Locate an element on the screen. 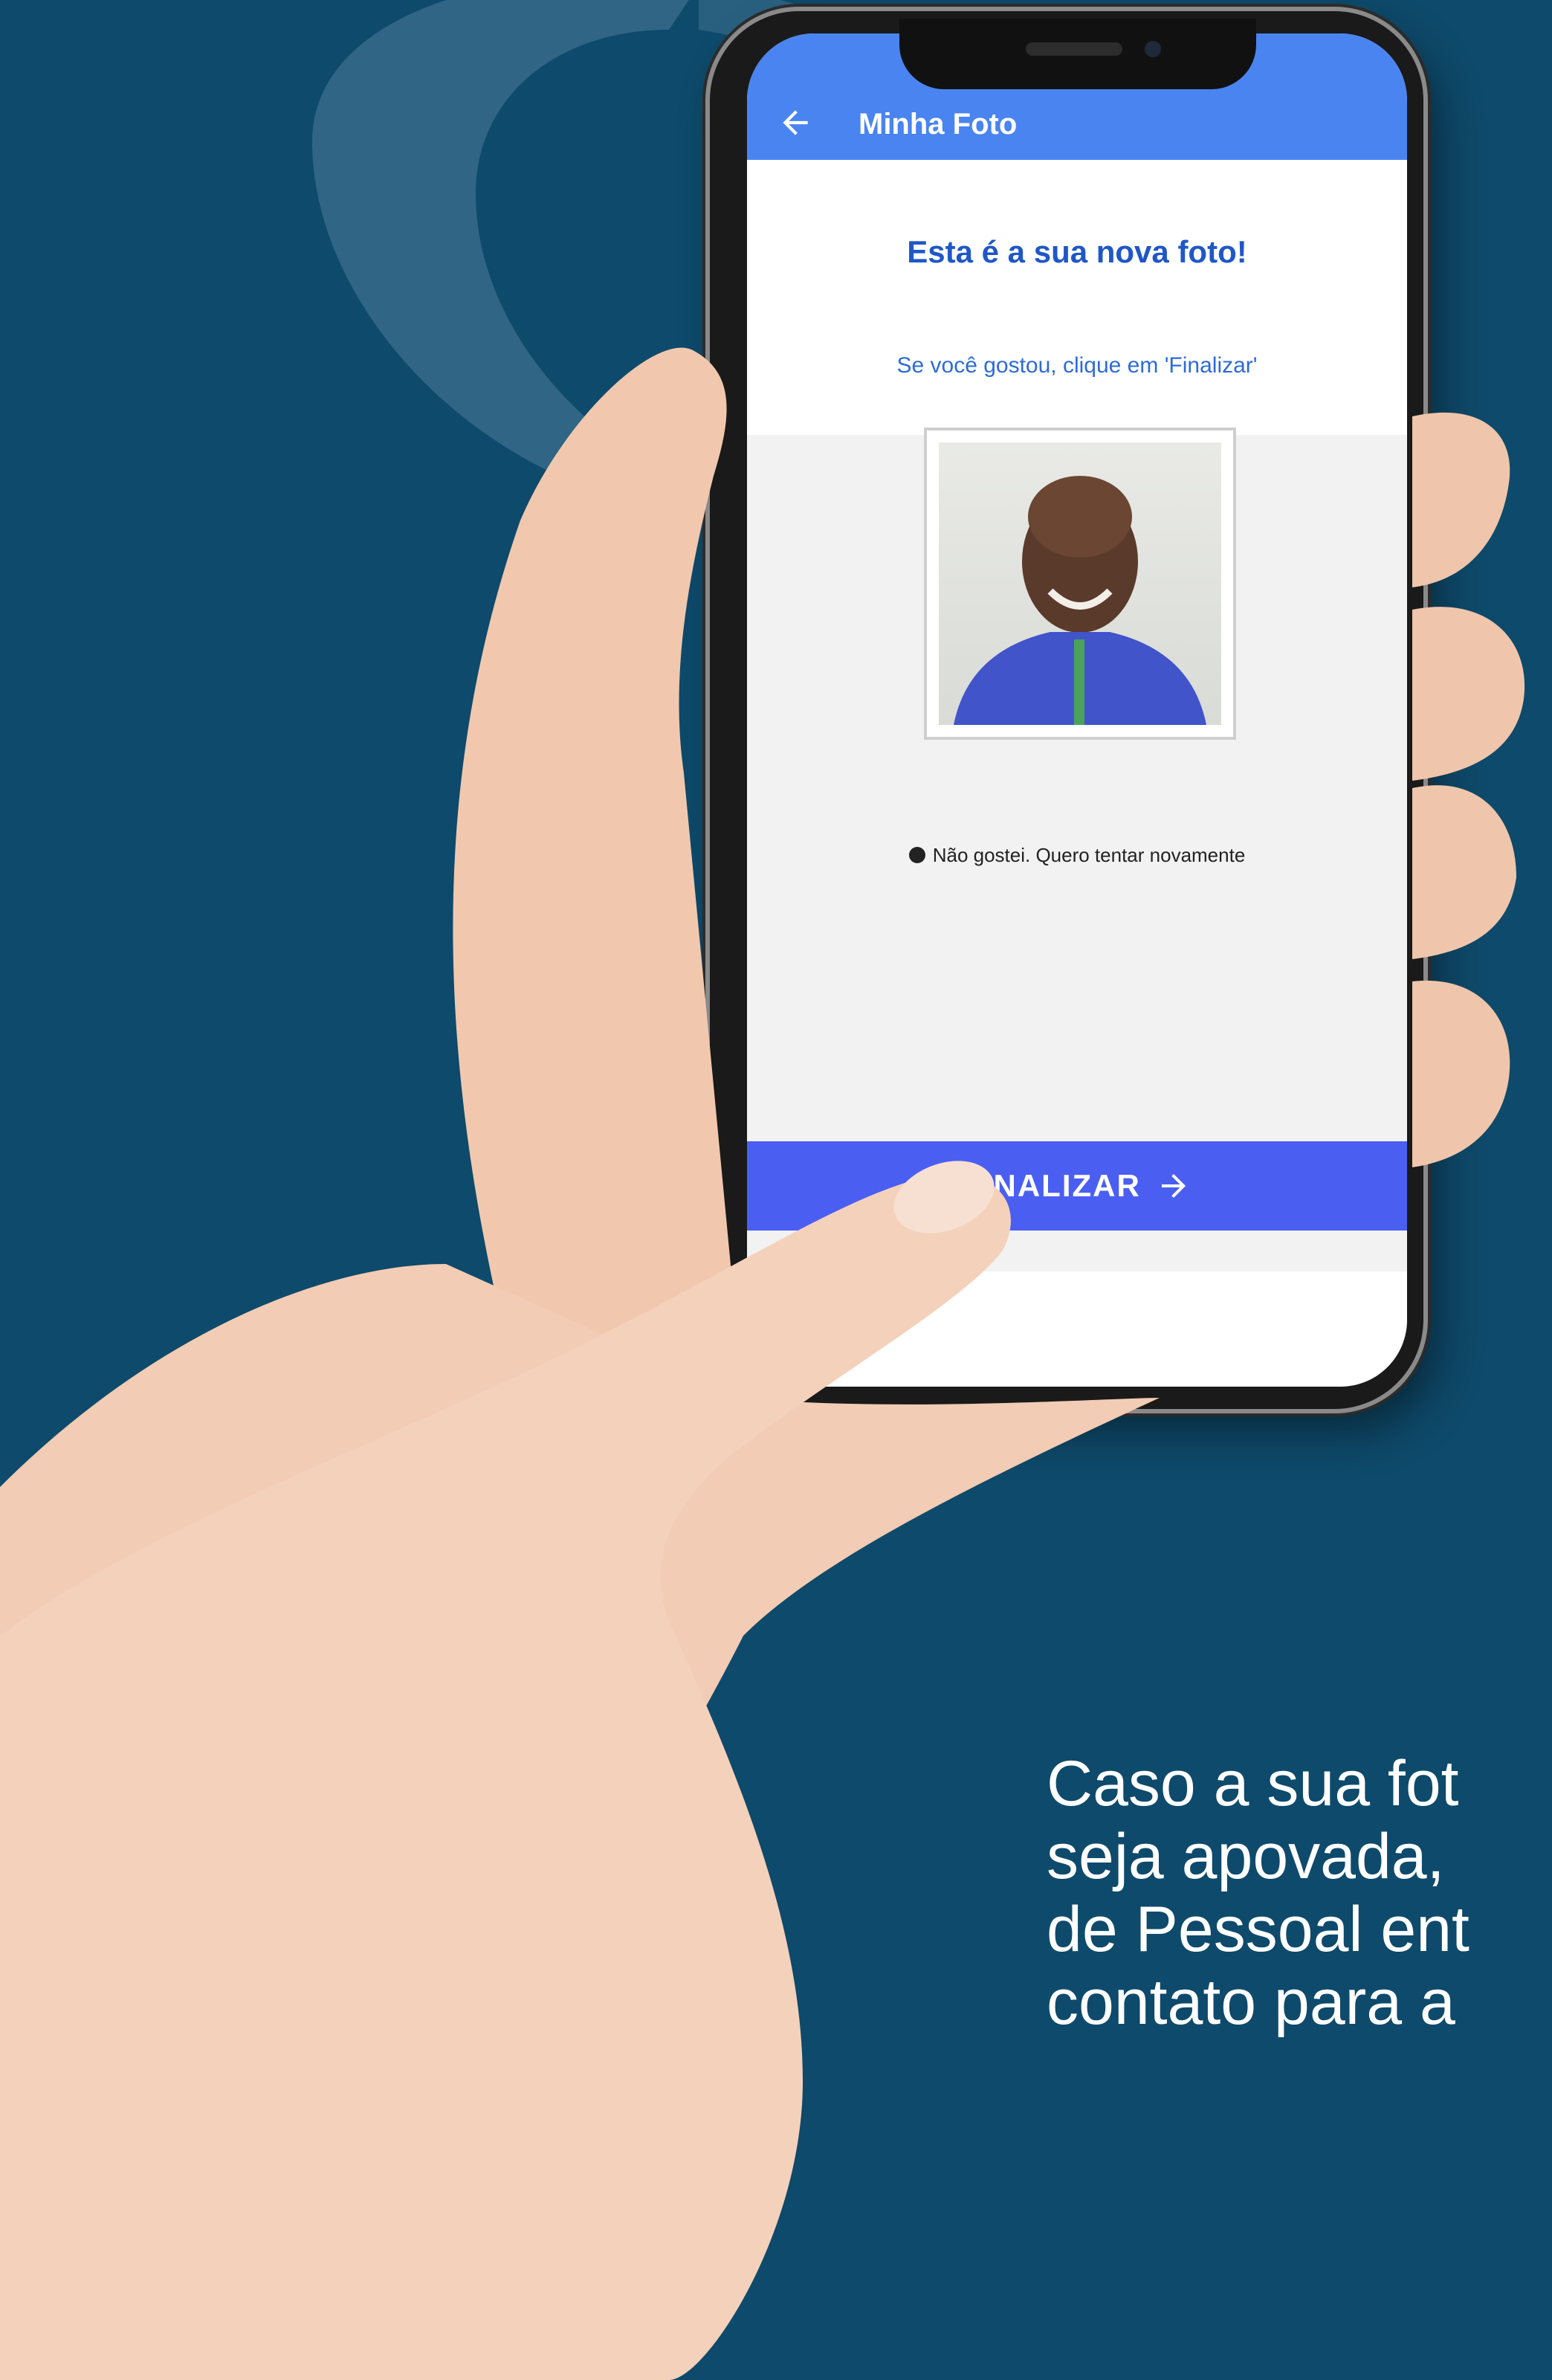  instruction-text: Se você gostou, clique em 'Finalizar' is located at coordinates (1077, 365).